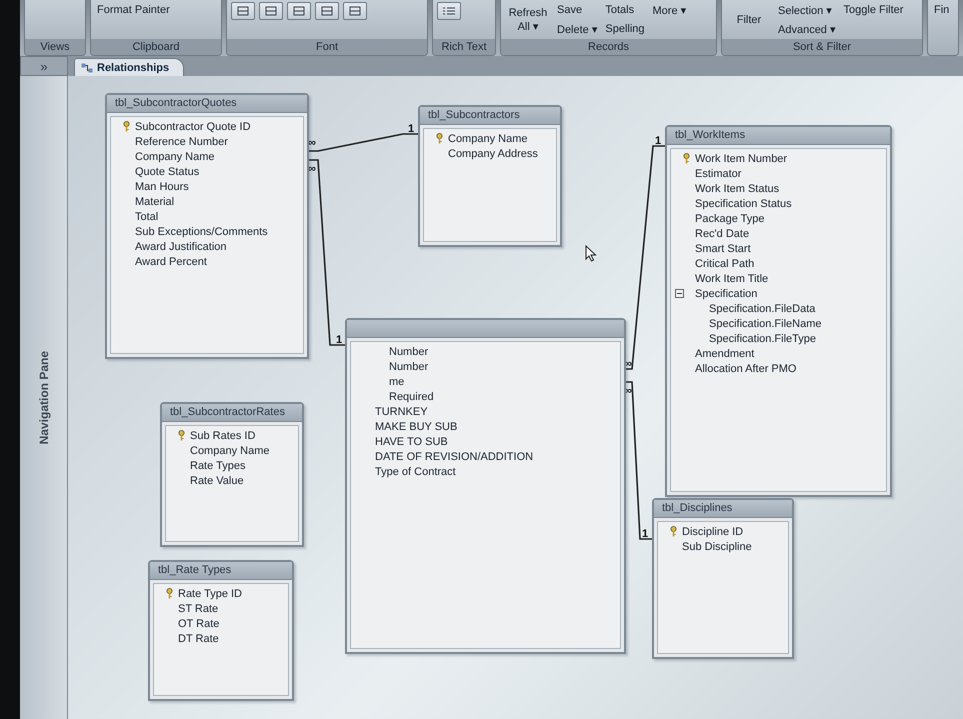  What do you see at coordinates (43, 397) in the screenshot?
I see `navigation-pane-label: Navigation Pane` at bounding box center [43, 397].